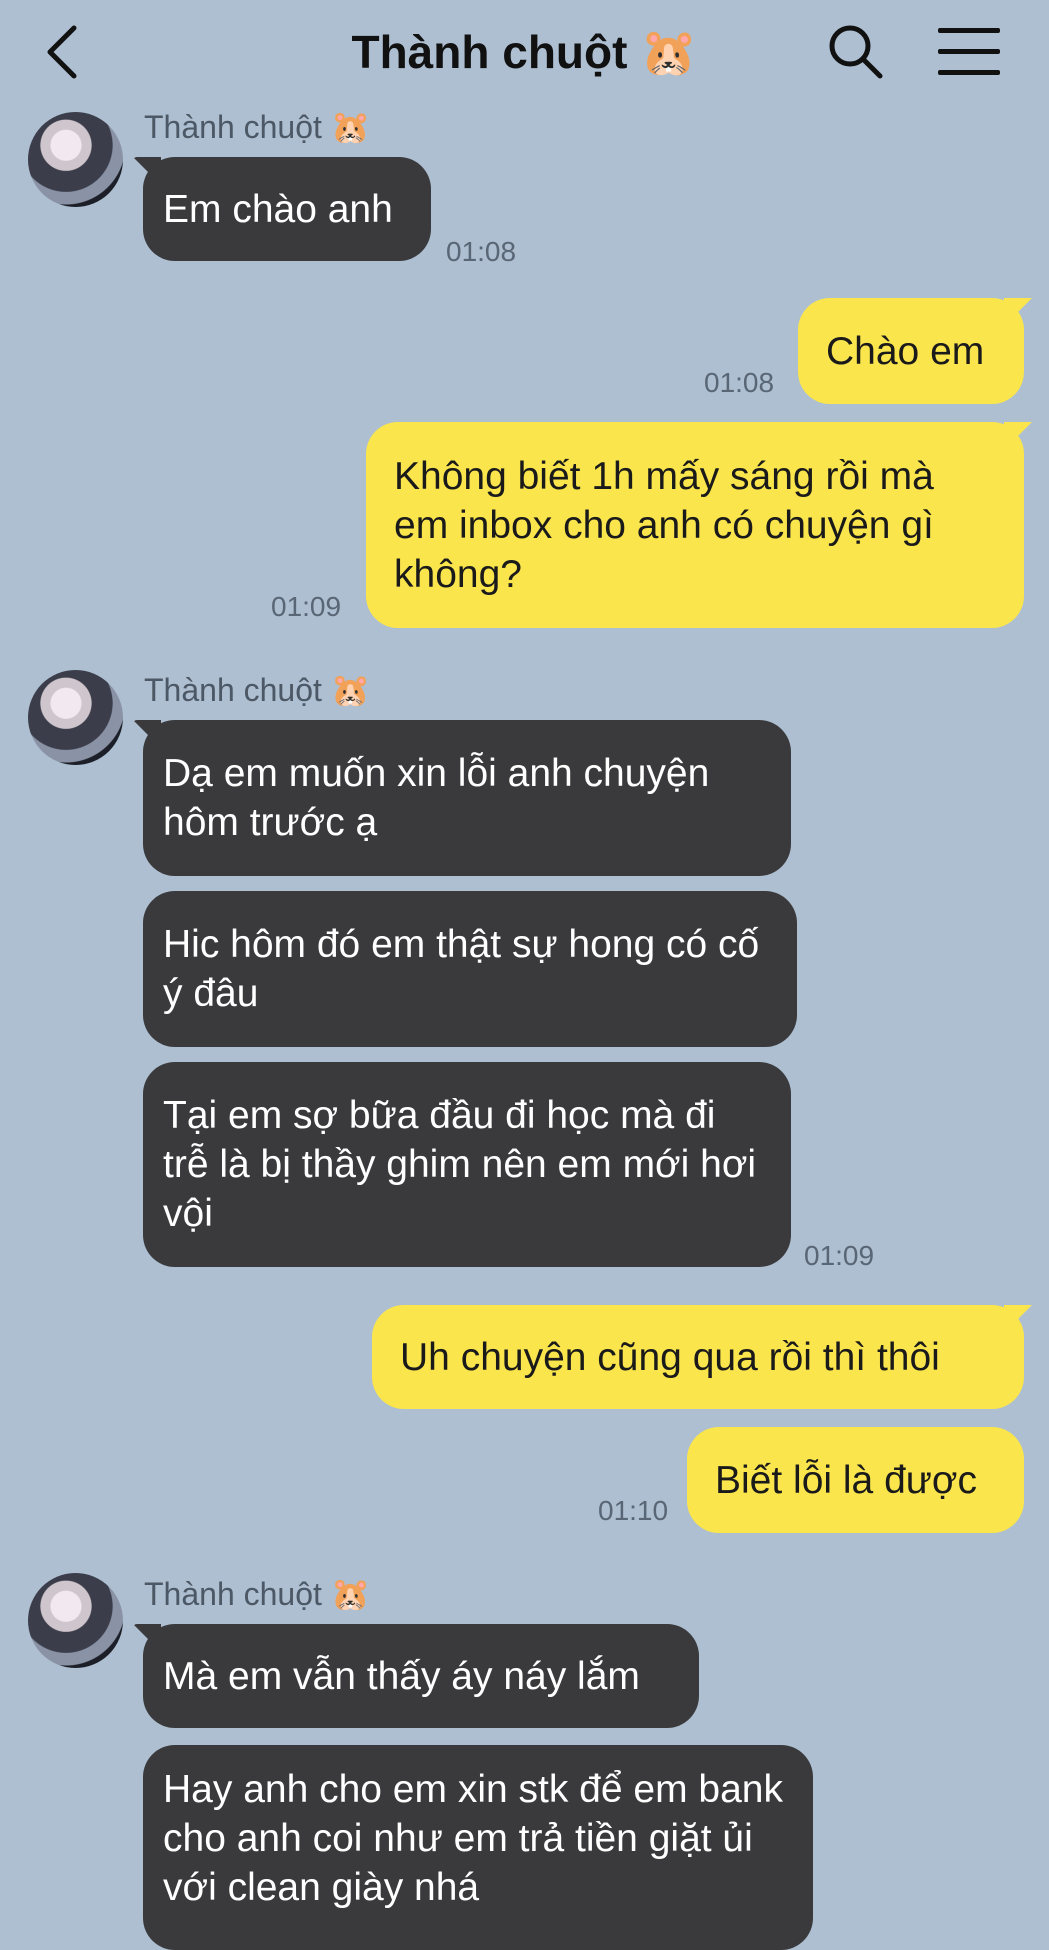 The width and height of the screenshot is (1049, 1950). I want to click on message-time: 01:10, so click(633, 1510).